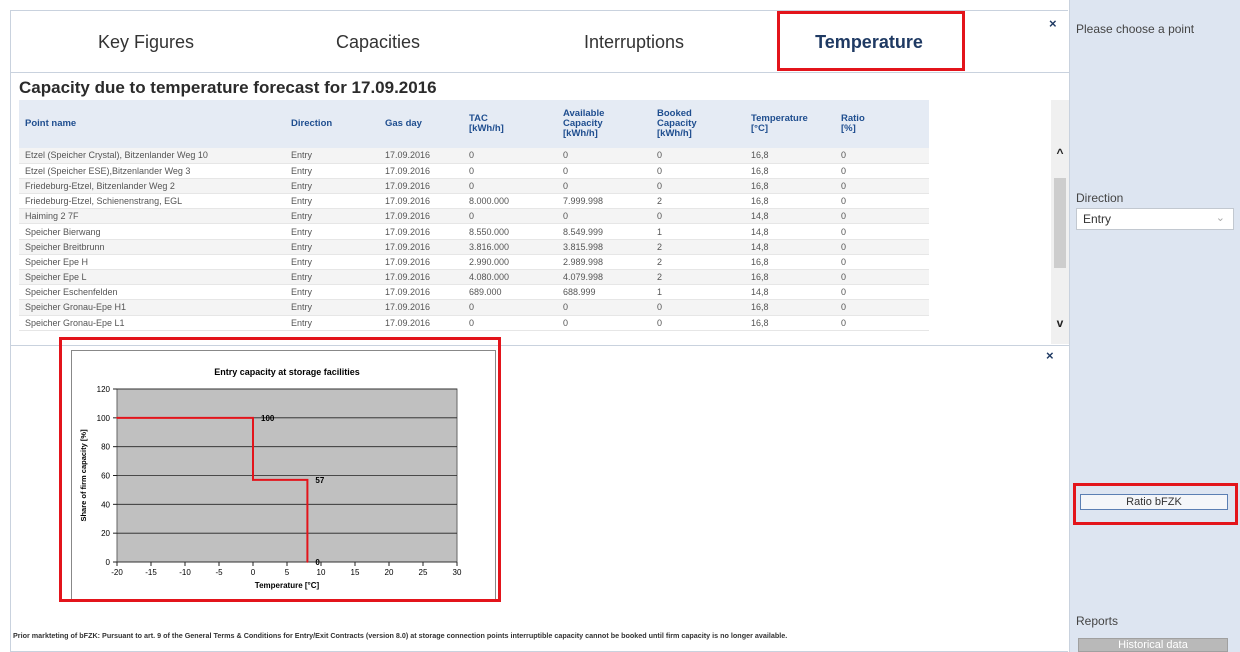 The width and height of the screenshot is (1240, 652). I want to click on ratio-bfzk-button: Ratio bFZK, so click(1154, 502).